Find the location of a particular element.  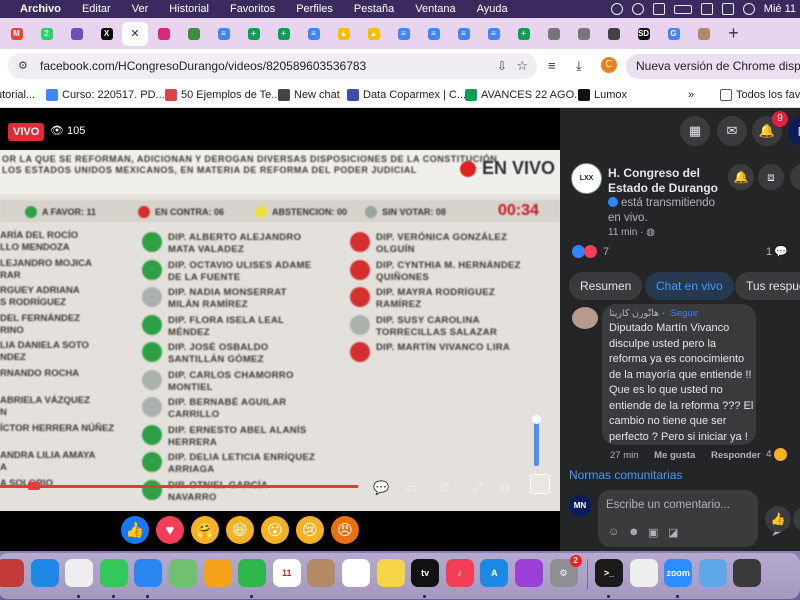

avatar-sticker-icon: ☺ is located at coordinates (613, 532).